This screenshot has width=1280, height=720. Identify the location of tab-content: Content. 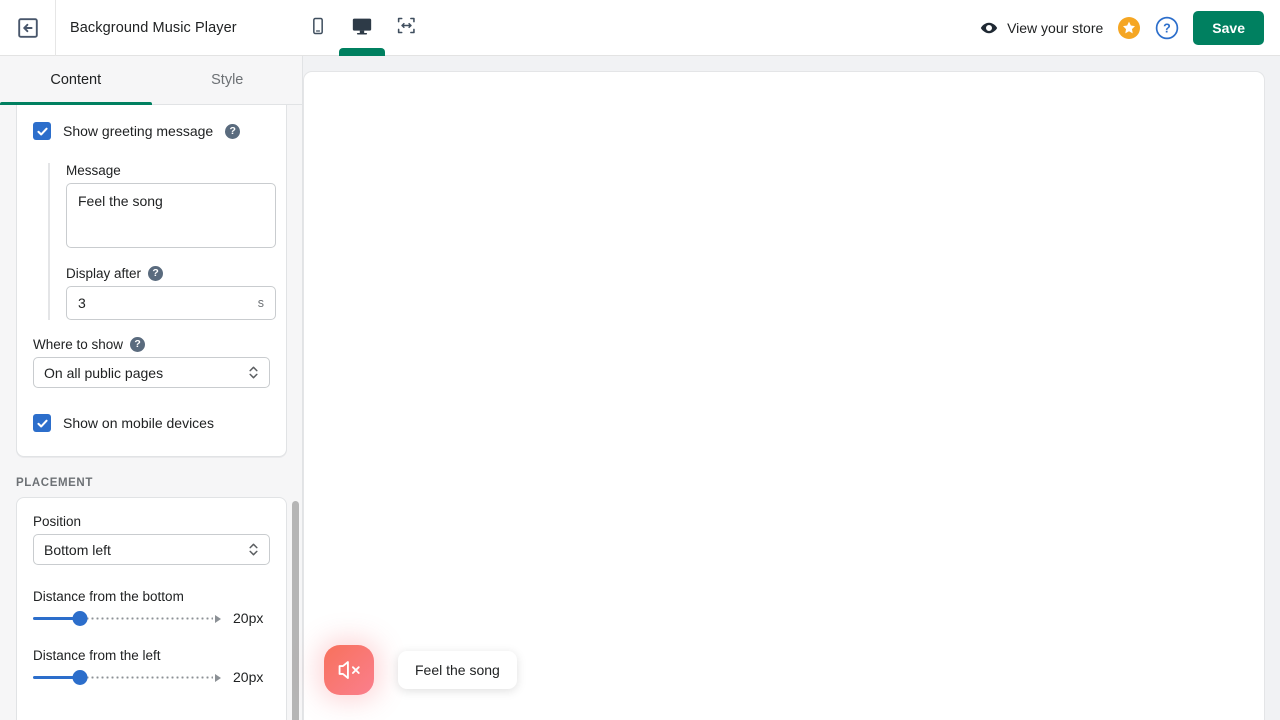
(76, 80).